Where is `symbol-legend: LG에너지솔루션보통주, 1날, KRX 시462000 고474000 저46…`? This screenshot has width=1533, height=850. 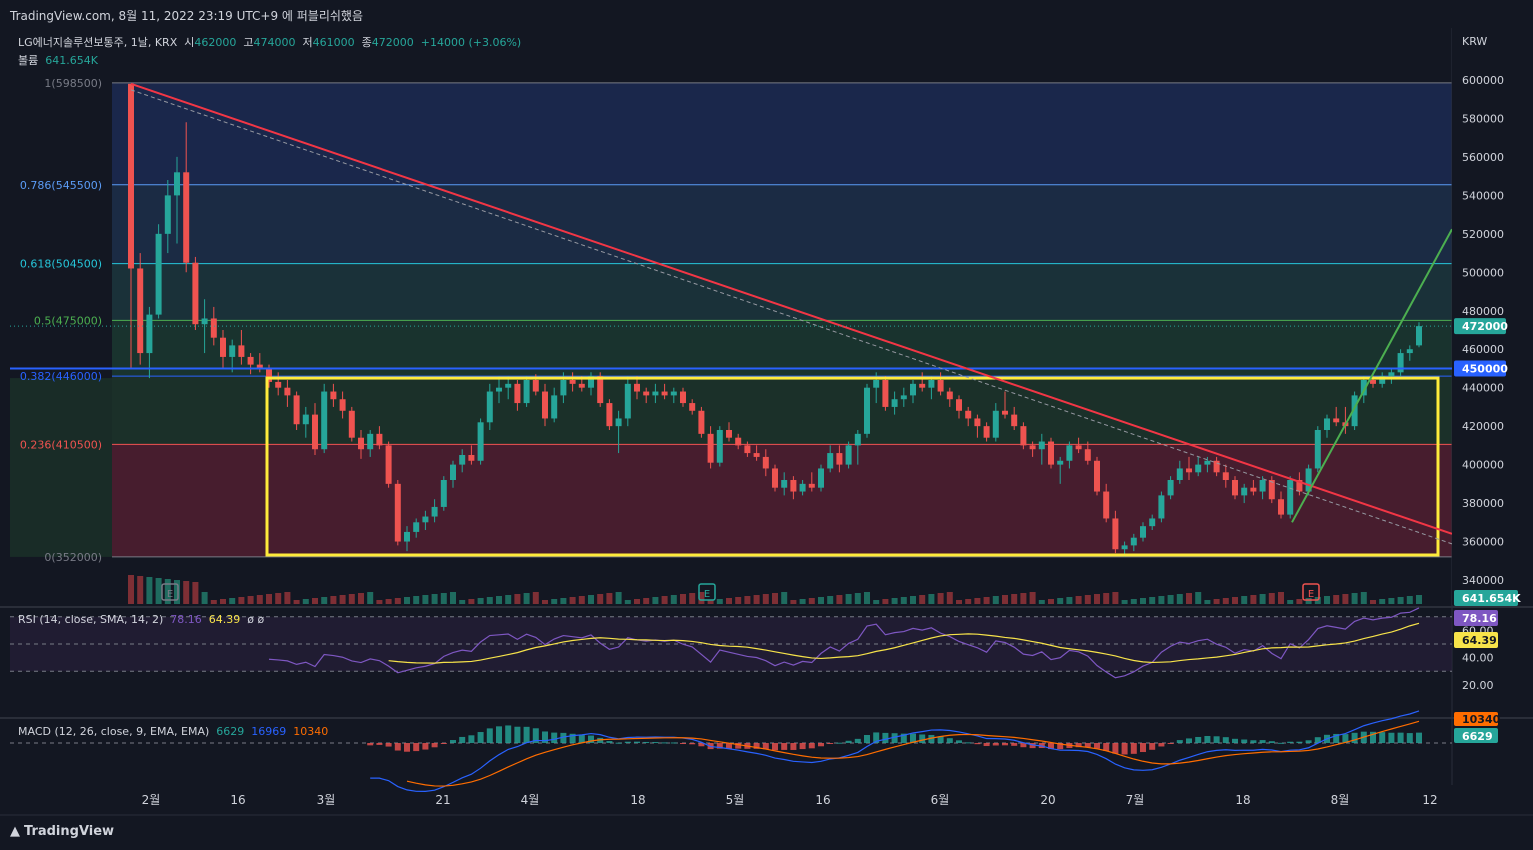
symbol-legend: LG에너지솔루션보통주, 1날, KRX 시462000 고474000 저46… is located at coordinates (269, 42).